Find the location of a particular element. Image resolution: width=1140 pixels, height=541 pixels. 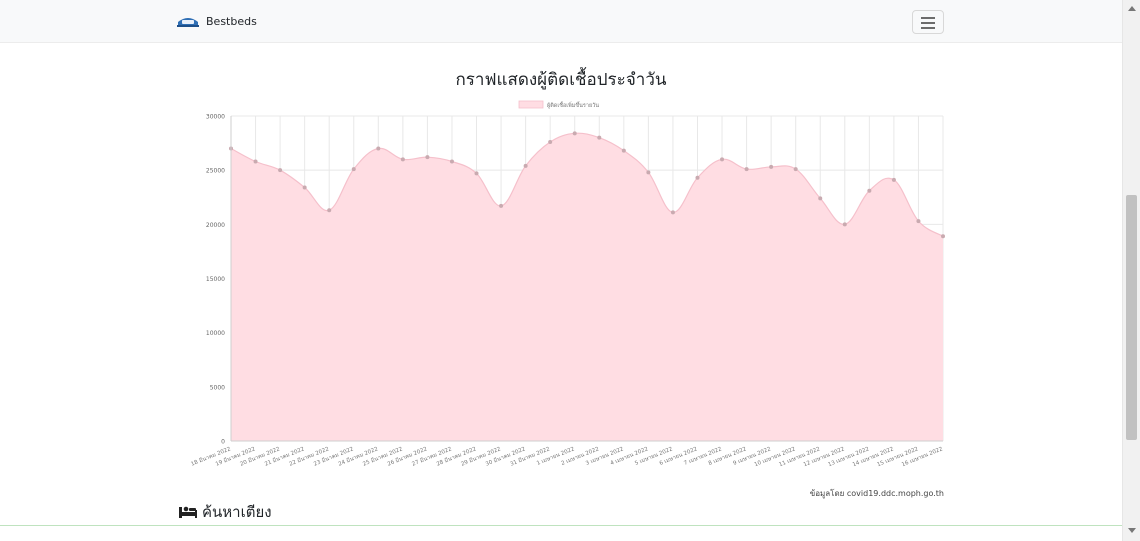

y-tick-label: 15000 is located at coordinates (215, 279).